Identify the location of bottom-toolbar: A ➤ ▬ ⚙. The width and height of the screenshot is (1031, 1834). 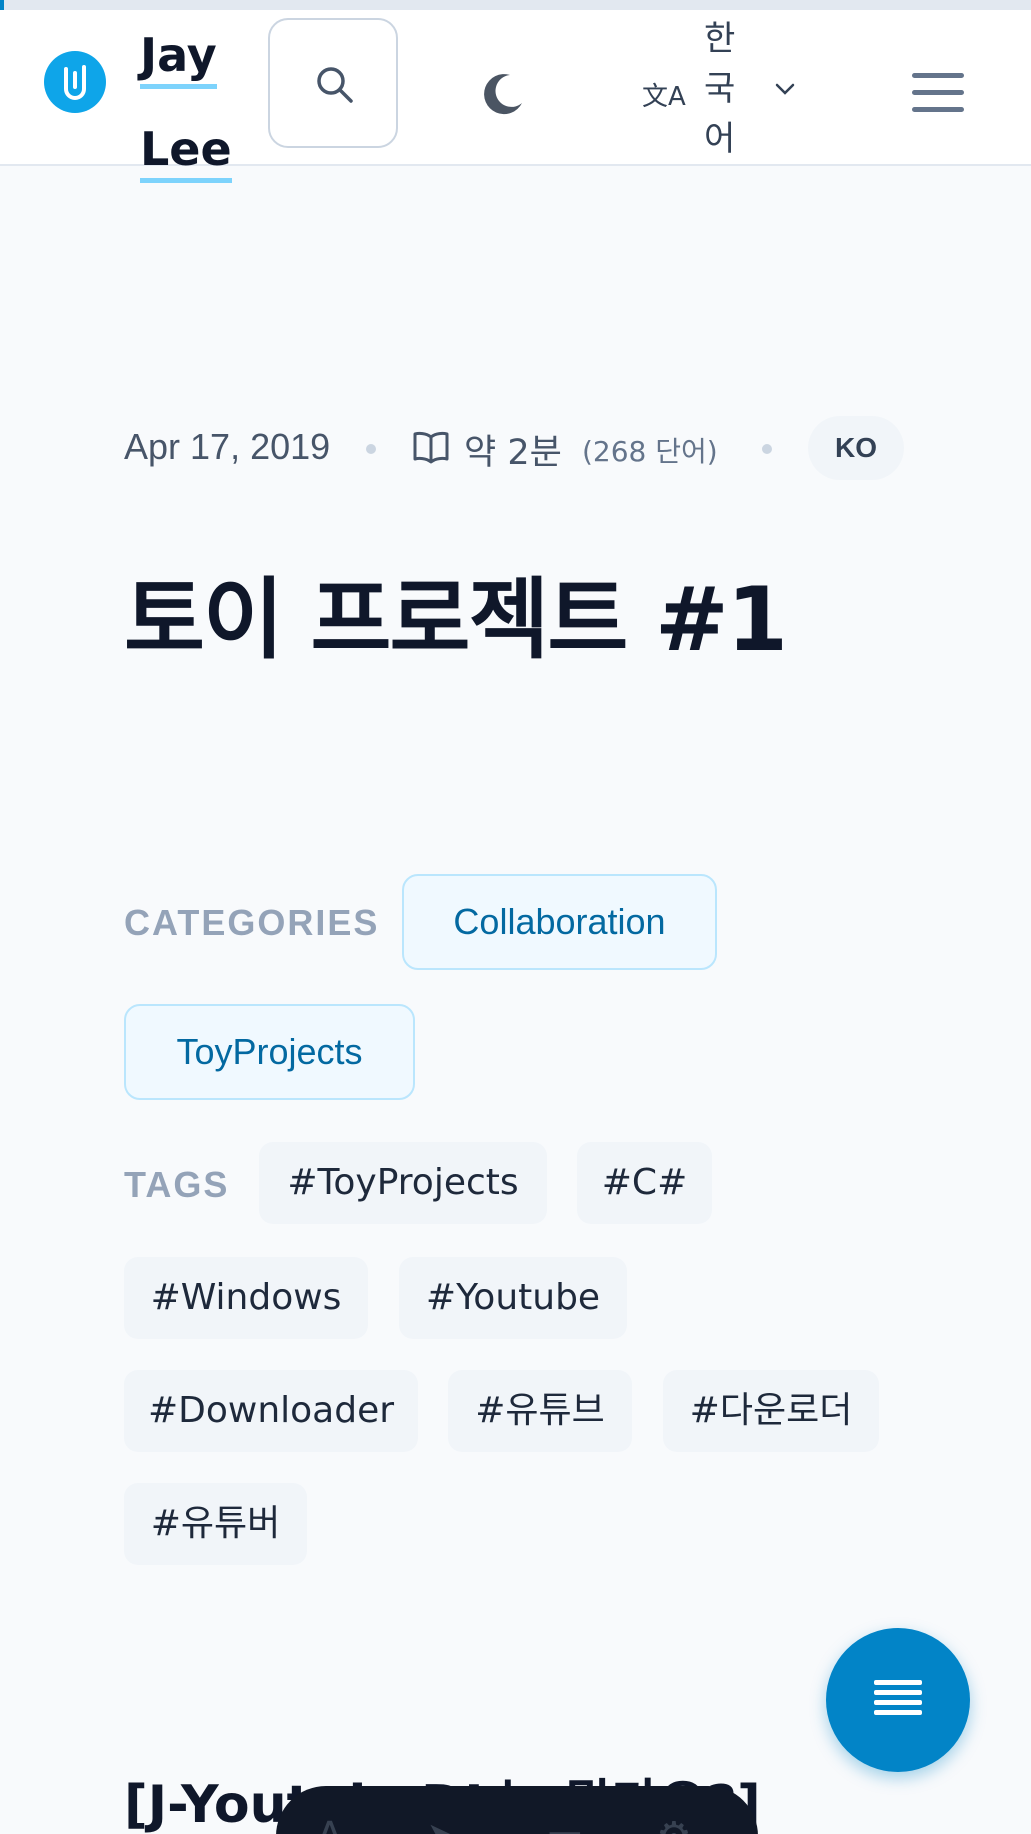
(517, 1810).